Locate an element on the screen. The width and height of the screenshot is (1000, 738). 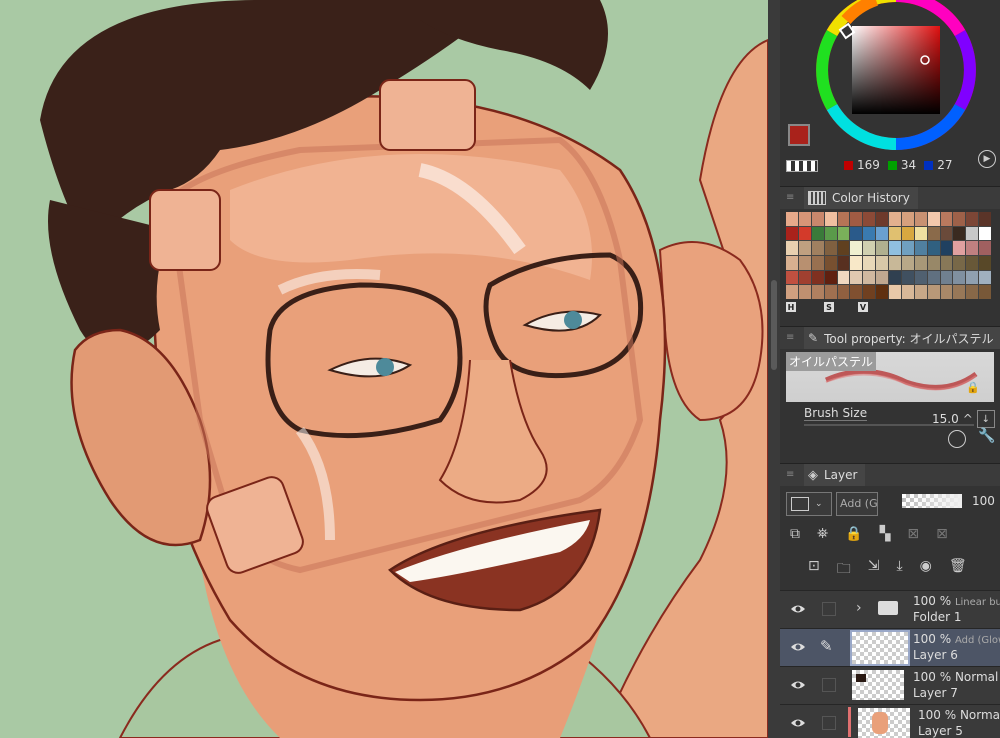
wrench-icon: 🔧 is located at coordinates (986, 436).